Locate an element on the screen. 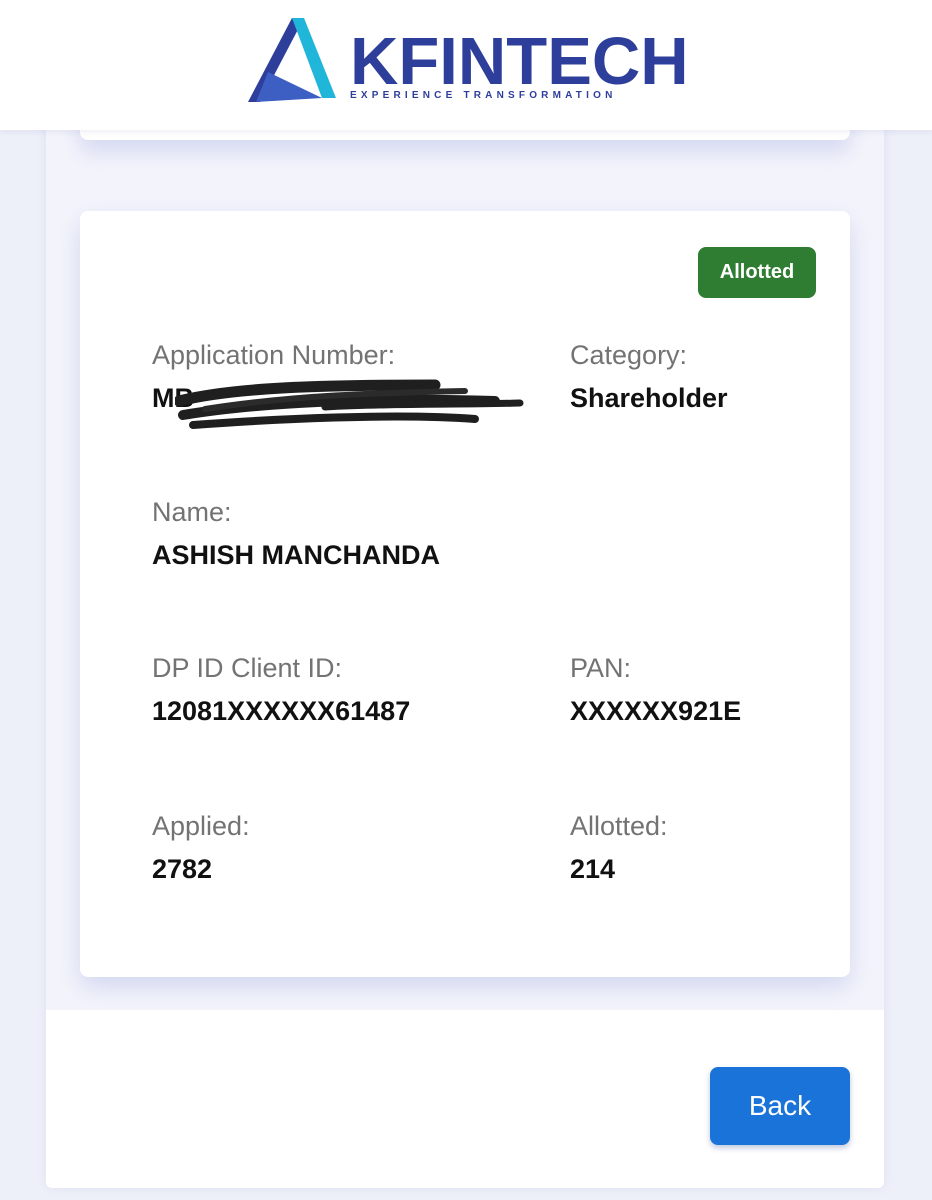 The height and width of the screenshot is (1200, 932). header: KFINTECH EXPERIENCE TRANSFORMATION is located at coordinates (466, 65).